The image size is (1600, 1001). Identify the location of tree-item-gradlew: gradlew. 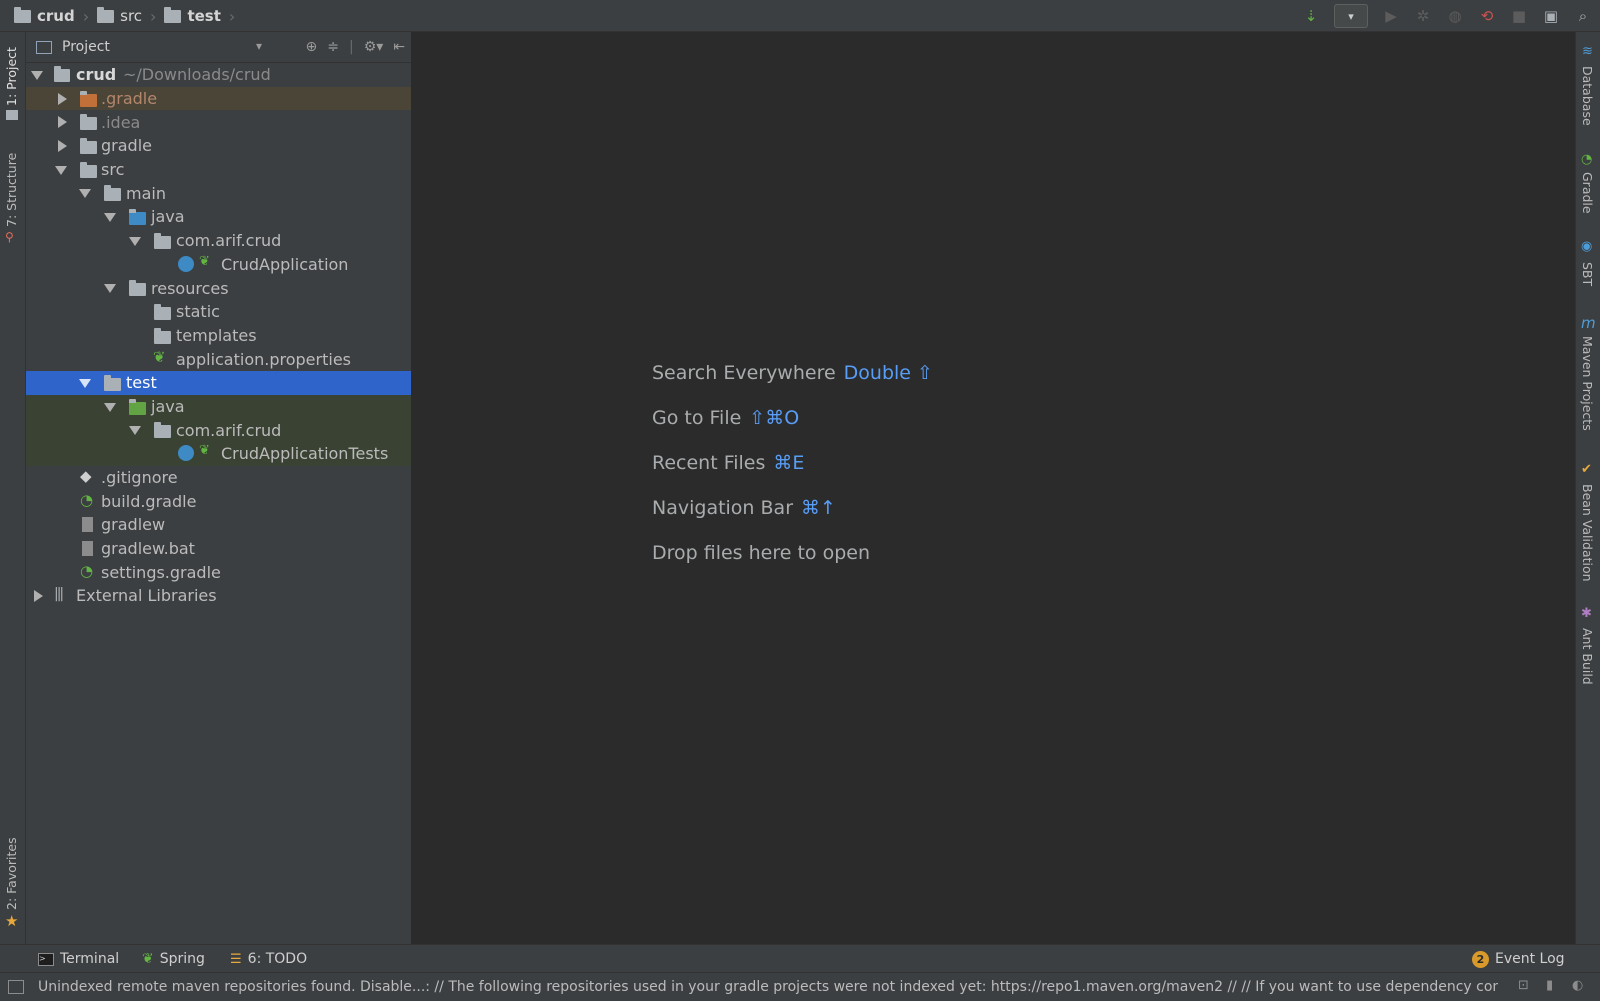
(218, 525).